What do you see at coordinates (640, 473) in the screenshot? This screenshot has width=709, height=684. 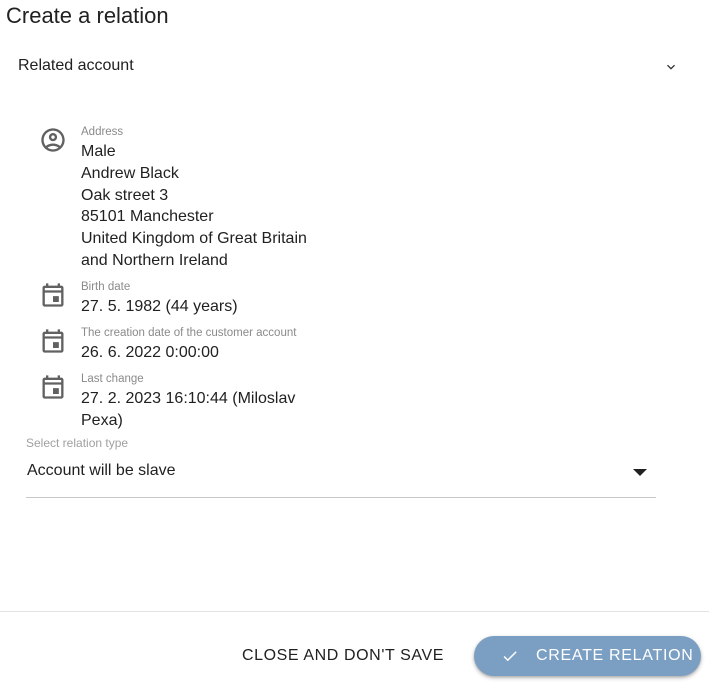 I see `dropdown-arrow-icon` at bounding box center [640, 473].